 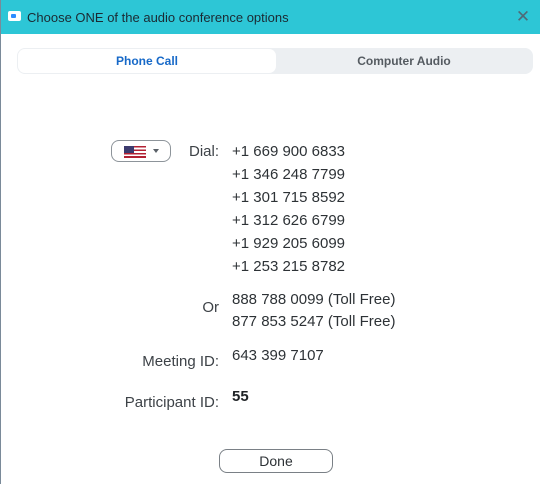 I want to click on audio-mode-tabs: Computer Audio Phone Call, so click(x=275, y=61).